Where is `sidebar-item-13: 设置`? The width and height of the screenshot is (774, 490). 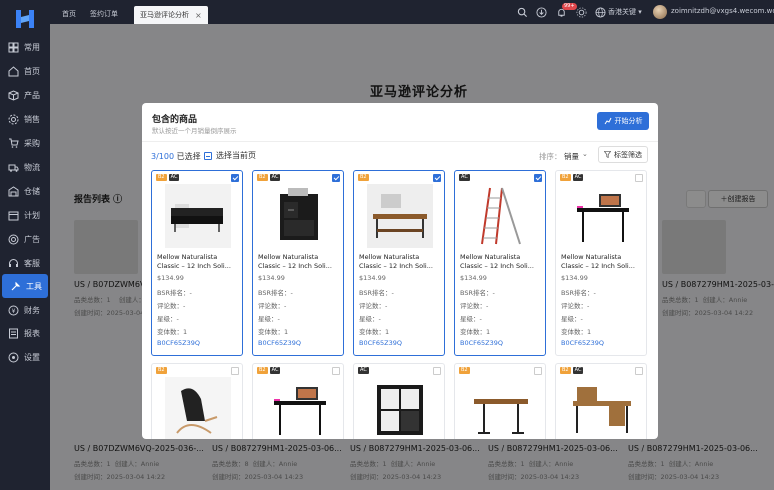 sidebar-item-13: 设置 is located at coordinates (25, 357).